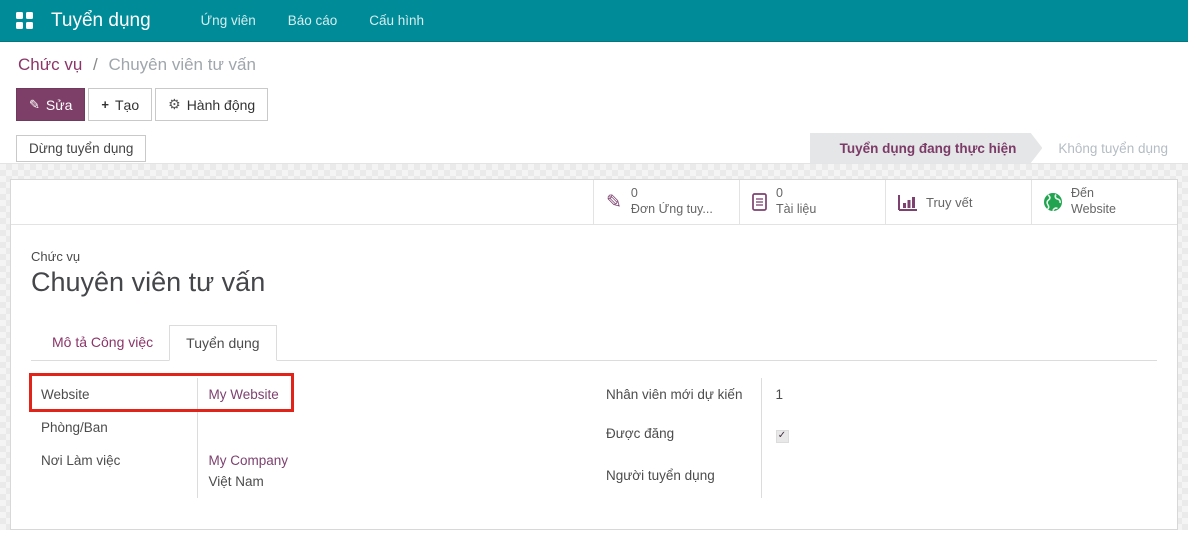  I want to click on breadcrumb: Chức vụ / Chuyên viên tư vấn, so click(595, 65).